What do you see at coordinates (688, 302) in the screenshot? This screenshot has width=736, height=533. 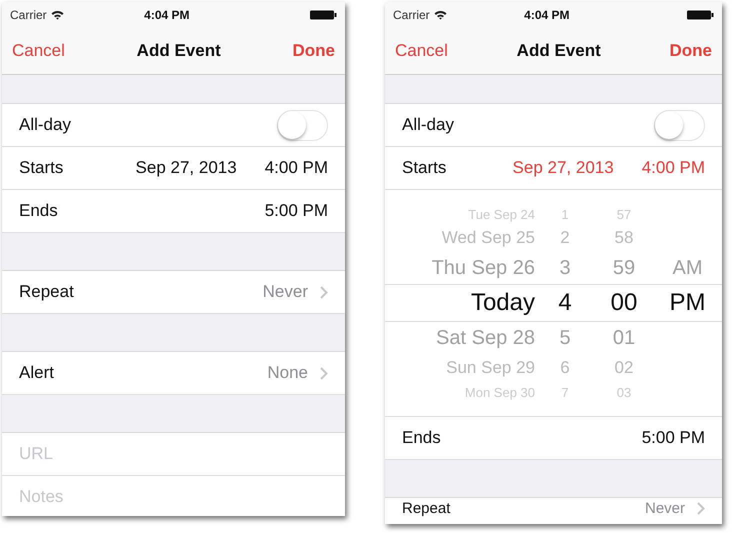 I see `picker-period: PM` at bounding box center [688, 302].